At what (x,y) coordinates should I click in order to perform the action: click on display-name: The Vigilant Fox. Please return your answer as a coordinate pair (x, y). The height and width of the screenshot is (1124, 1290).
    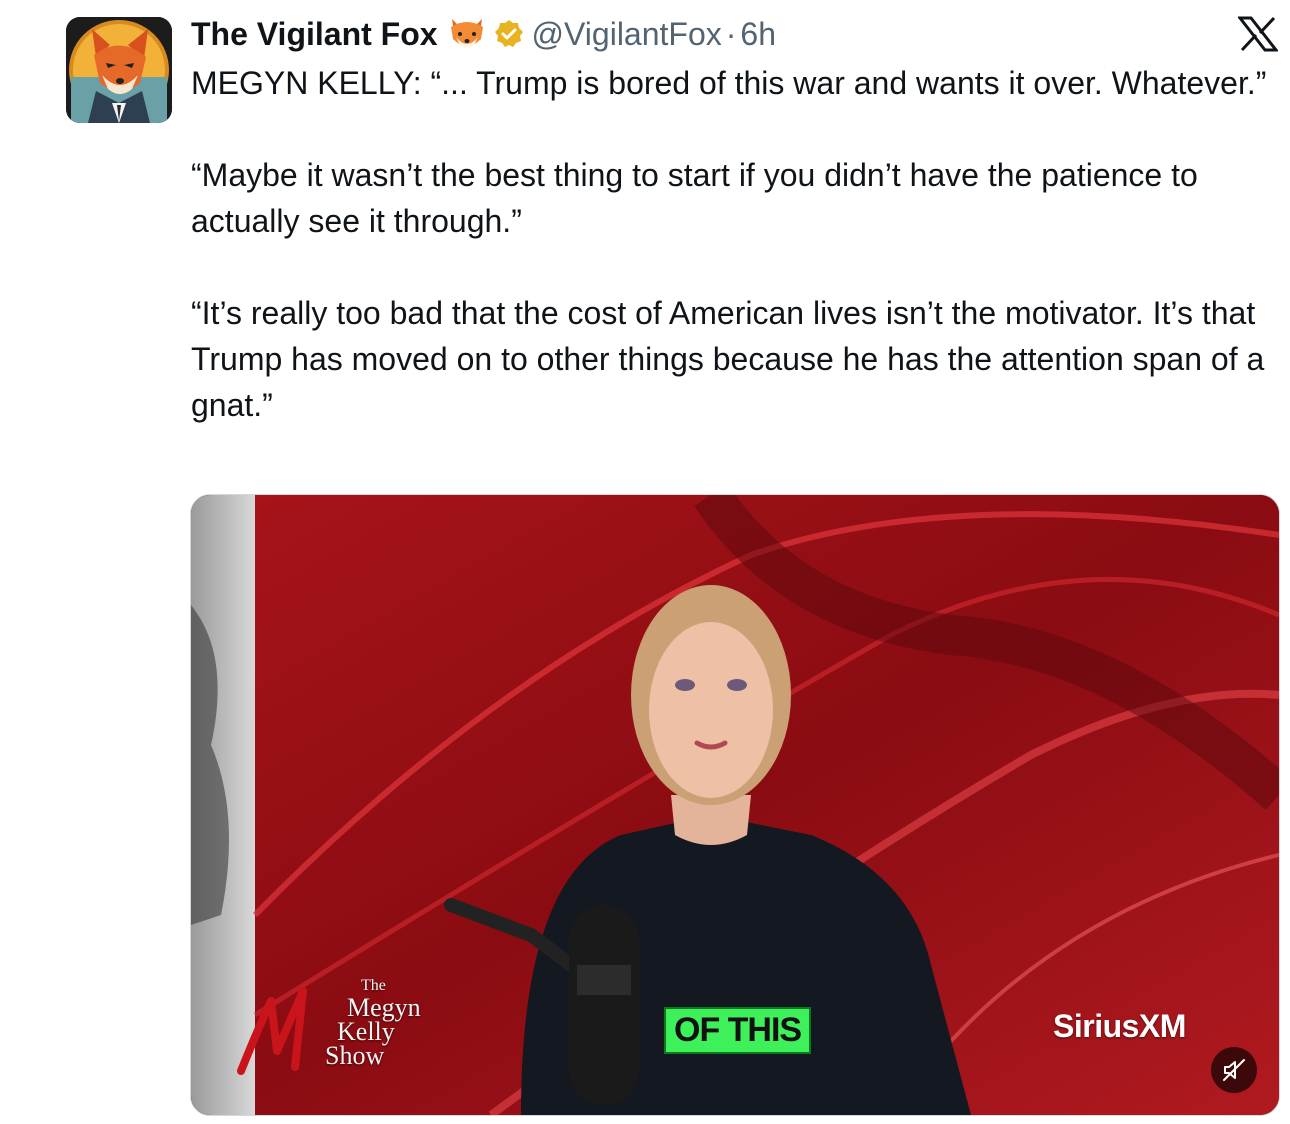
    Looking at the image, I should click on (314, 34).